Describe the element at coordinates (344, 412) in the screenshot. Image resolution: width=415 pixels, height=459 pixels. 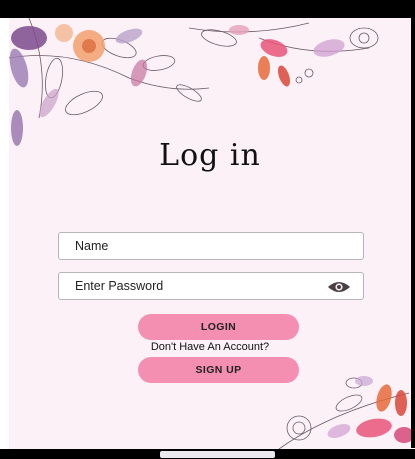
I see `floral-decoration-bottom` at that location.